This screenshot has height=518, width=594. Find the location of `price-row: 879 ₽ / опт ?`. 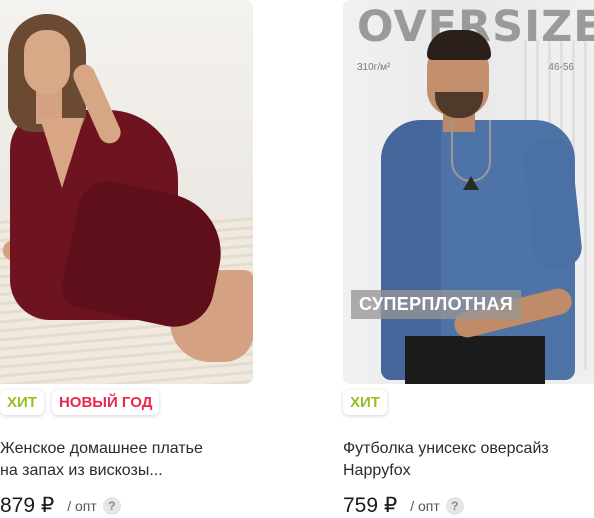

price-row: 879 ₽ / опт ? is located at coordinates (60, 505).